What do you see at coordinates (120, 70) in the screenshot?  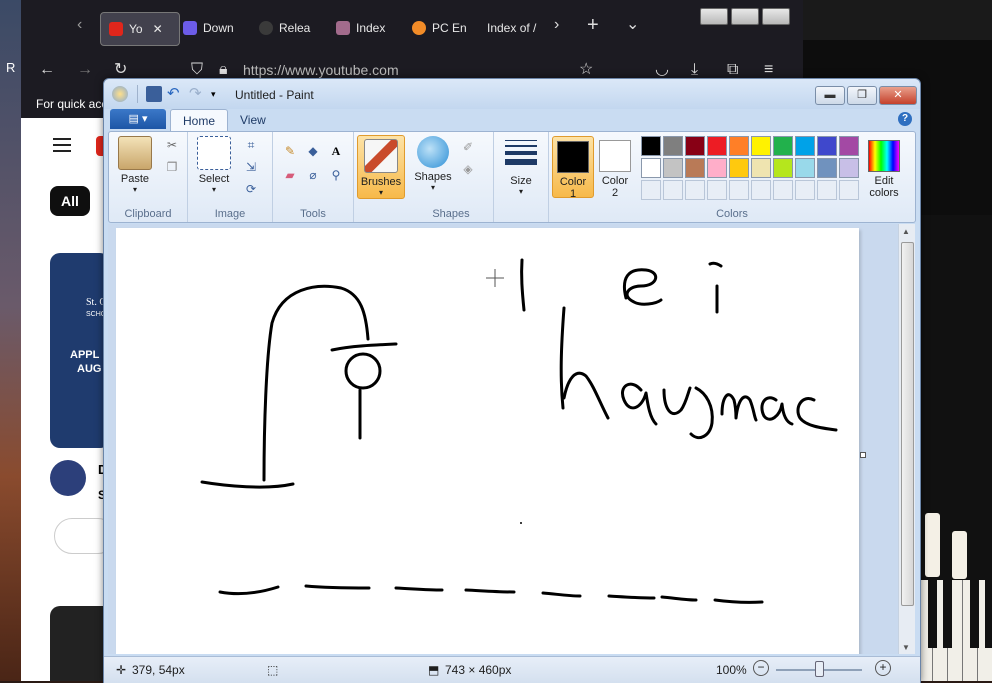 I see `reload-icon: ↻` at bounding box center [120, 70].